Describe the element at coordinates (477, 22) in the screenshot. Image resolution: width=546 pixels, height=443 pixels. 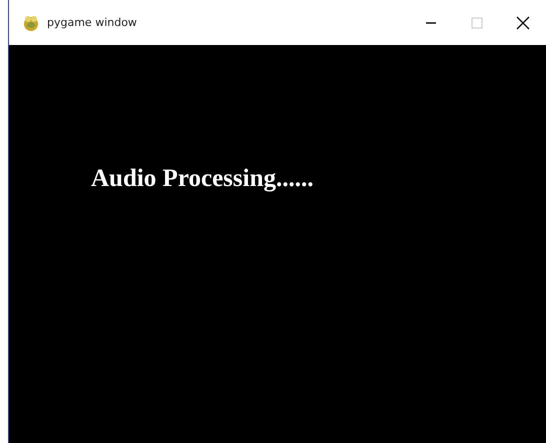
I see `maximize-icon` at that location.